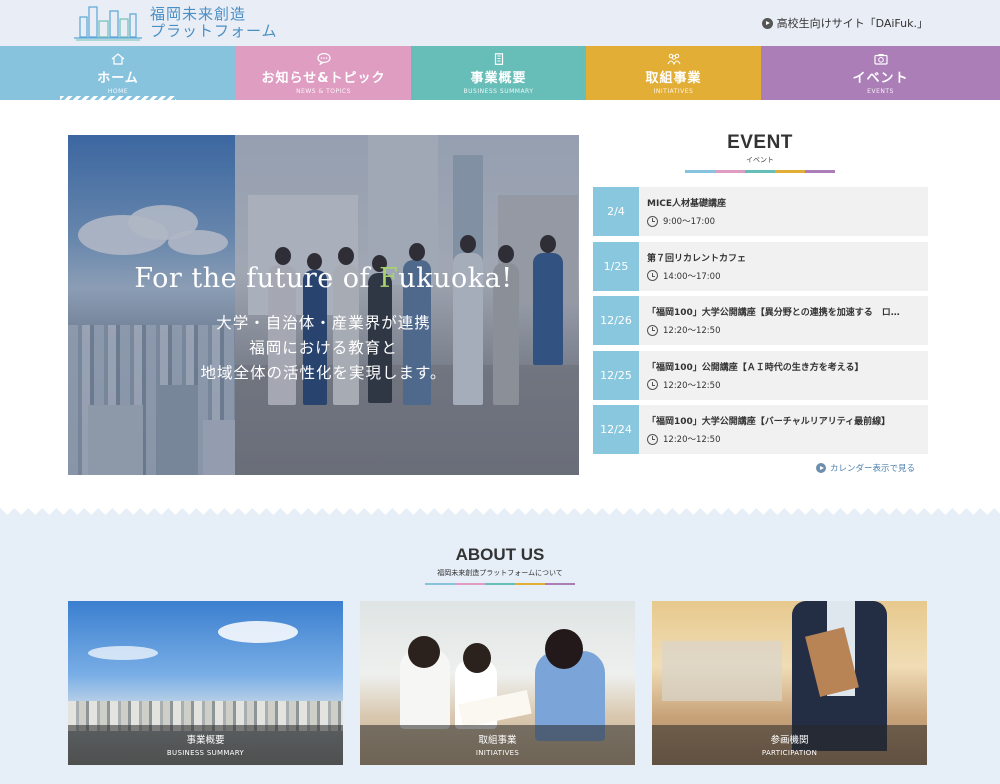 The image size is (1000, 784). Describe the element at coordinates (118, 59) in the screenshot. I see `home-icon` at that location.